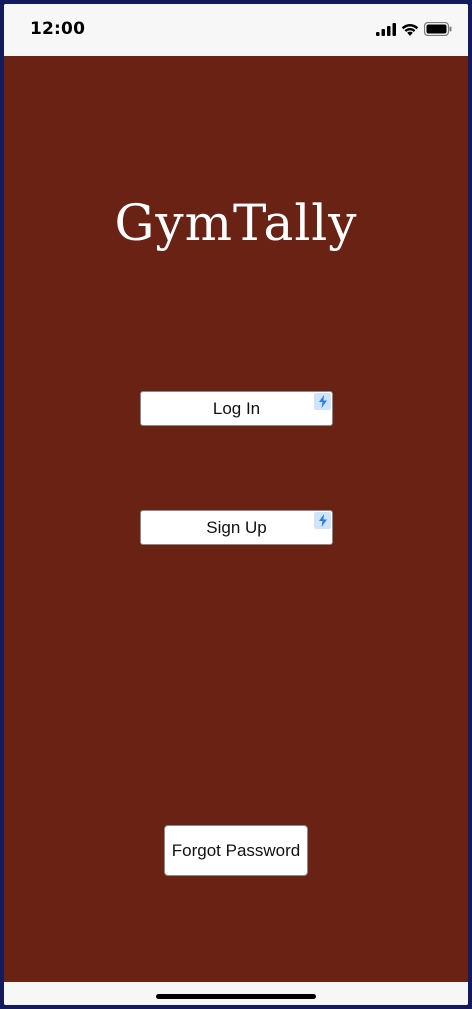 This screenshot has width=472, height=1009. Describe the element at coordinates (236, 223) in the screenshot. I see `app-title: GymTally` at that location.